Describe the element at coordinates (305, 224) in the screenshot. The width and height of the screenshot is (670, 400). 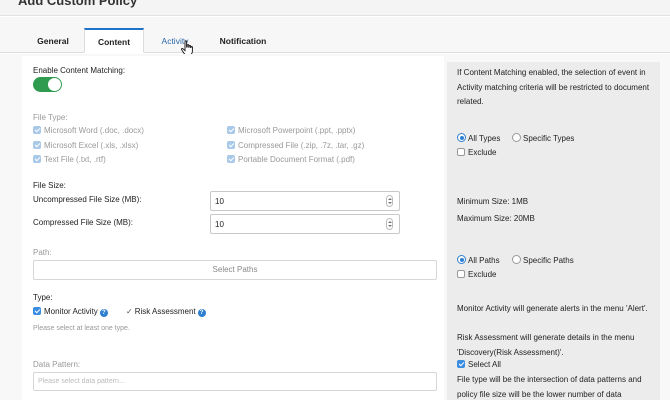
I see `compressed-size-input: 10` at that location.